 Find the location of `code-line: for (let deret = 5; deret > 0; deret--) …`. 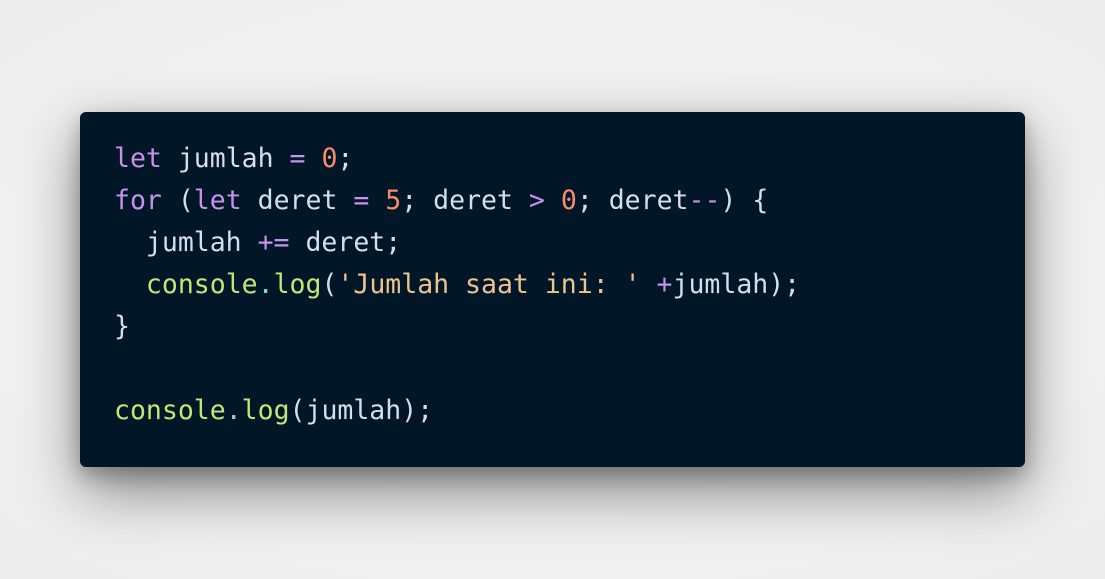

code-line: for (let deret = 5; deret > 0; deret--) … is located at coordinates (457, 201).